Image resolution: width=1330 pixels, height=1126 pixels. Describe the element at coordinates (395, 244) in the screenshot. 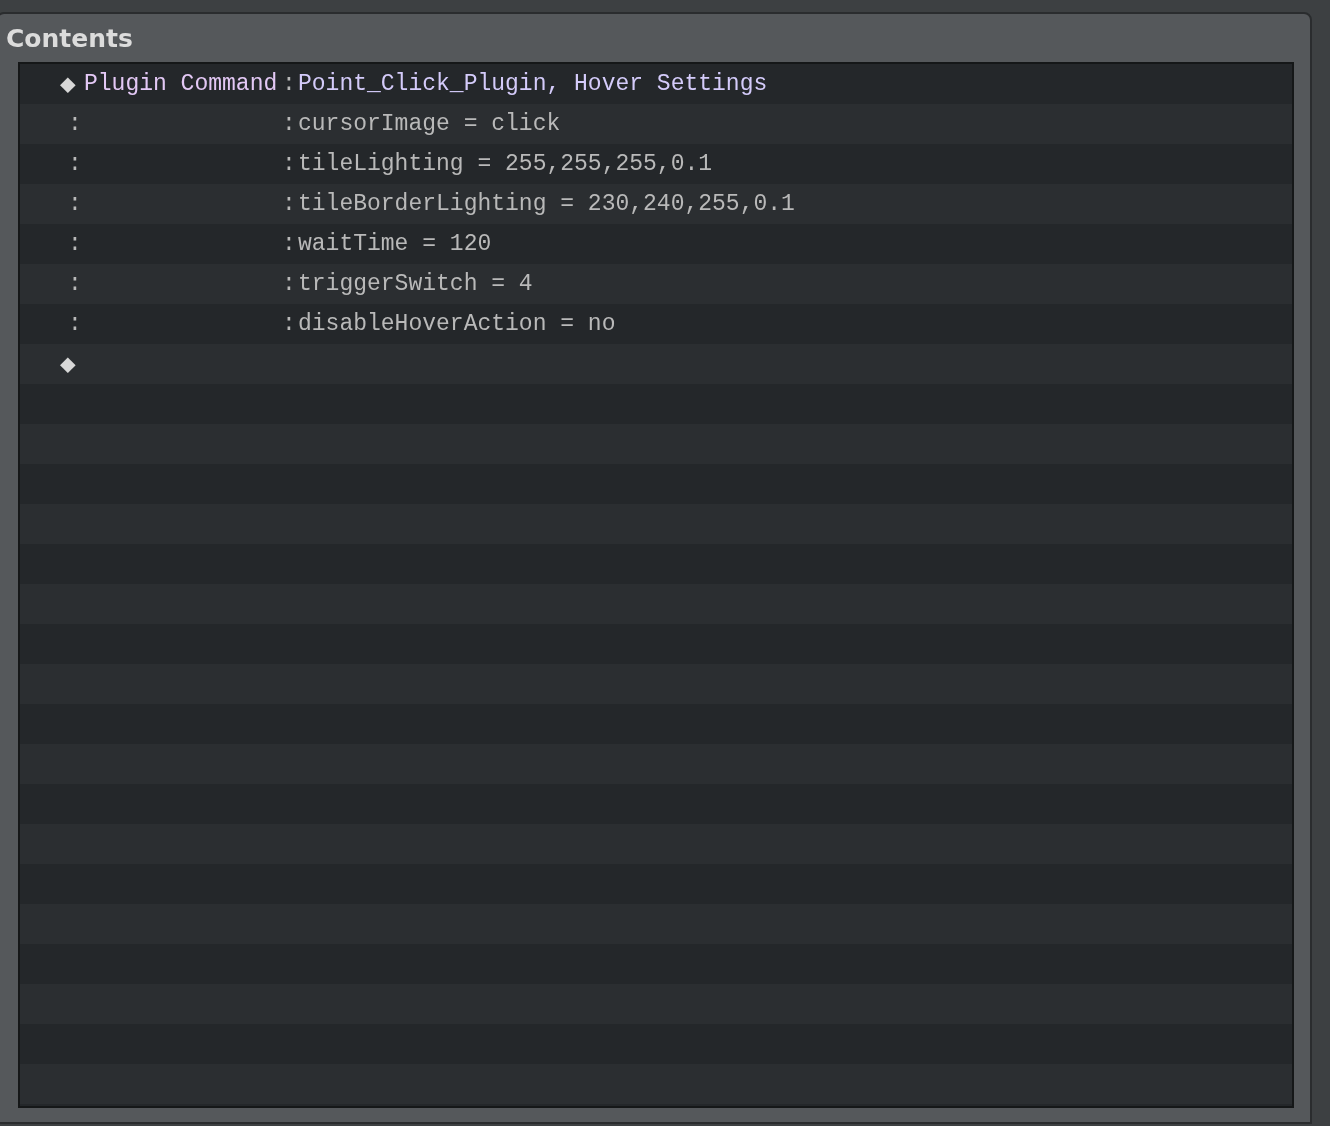

I see `parameter-text: waitTime = 120` at that location.